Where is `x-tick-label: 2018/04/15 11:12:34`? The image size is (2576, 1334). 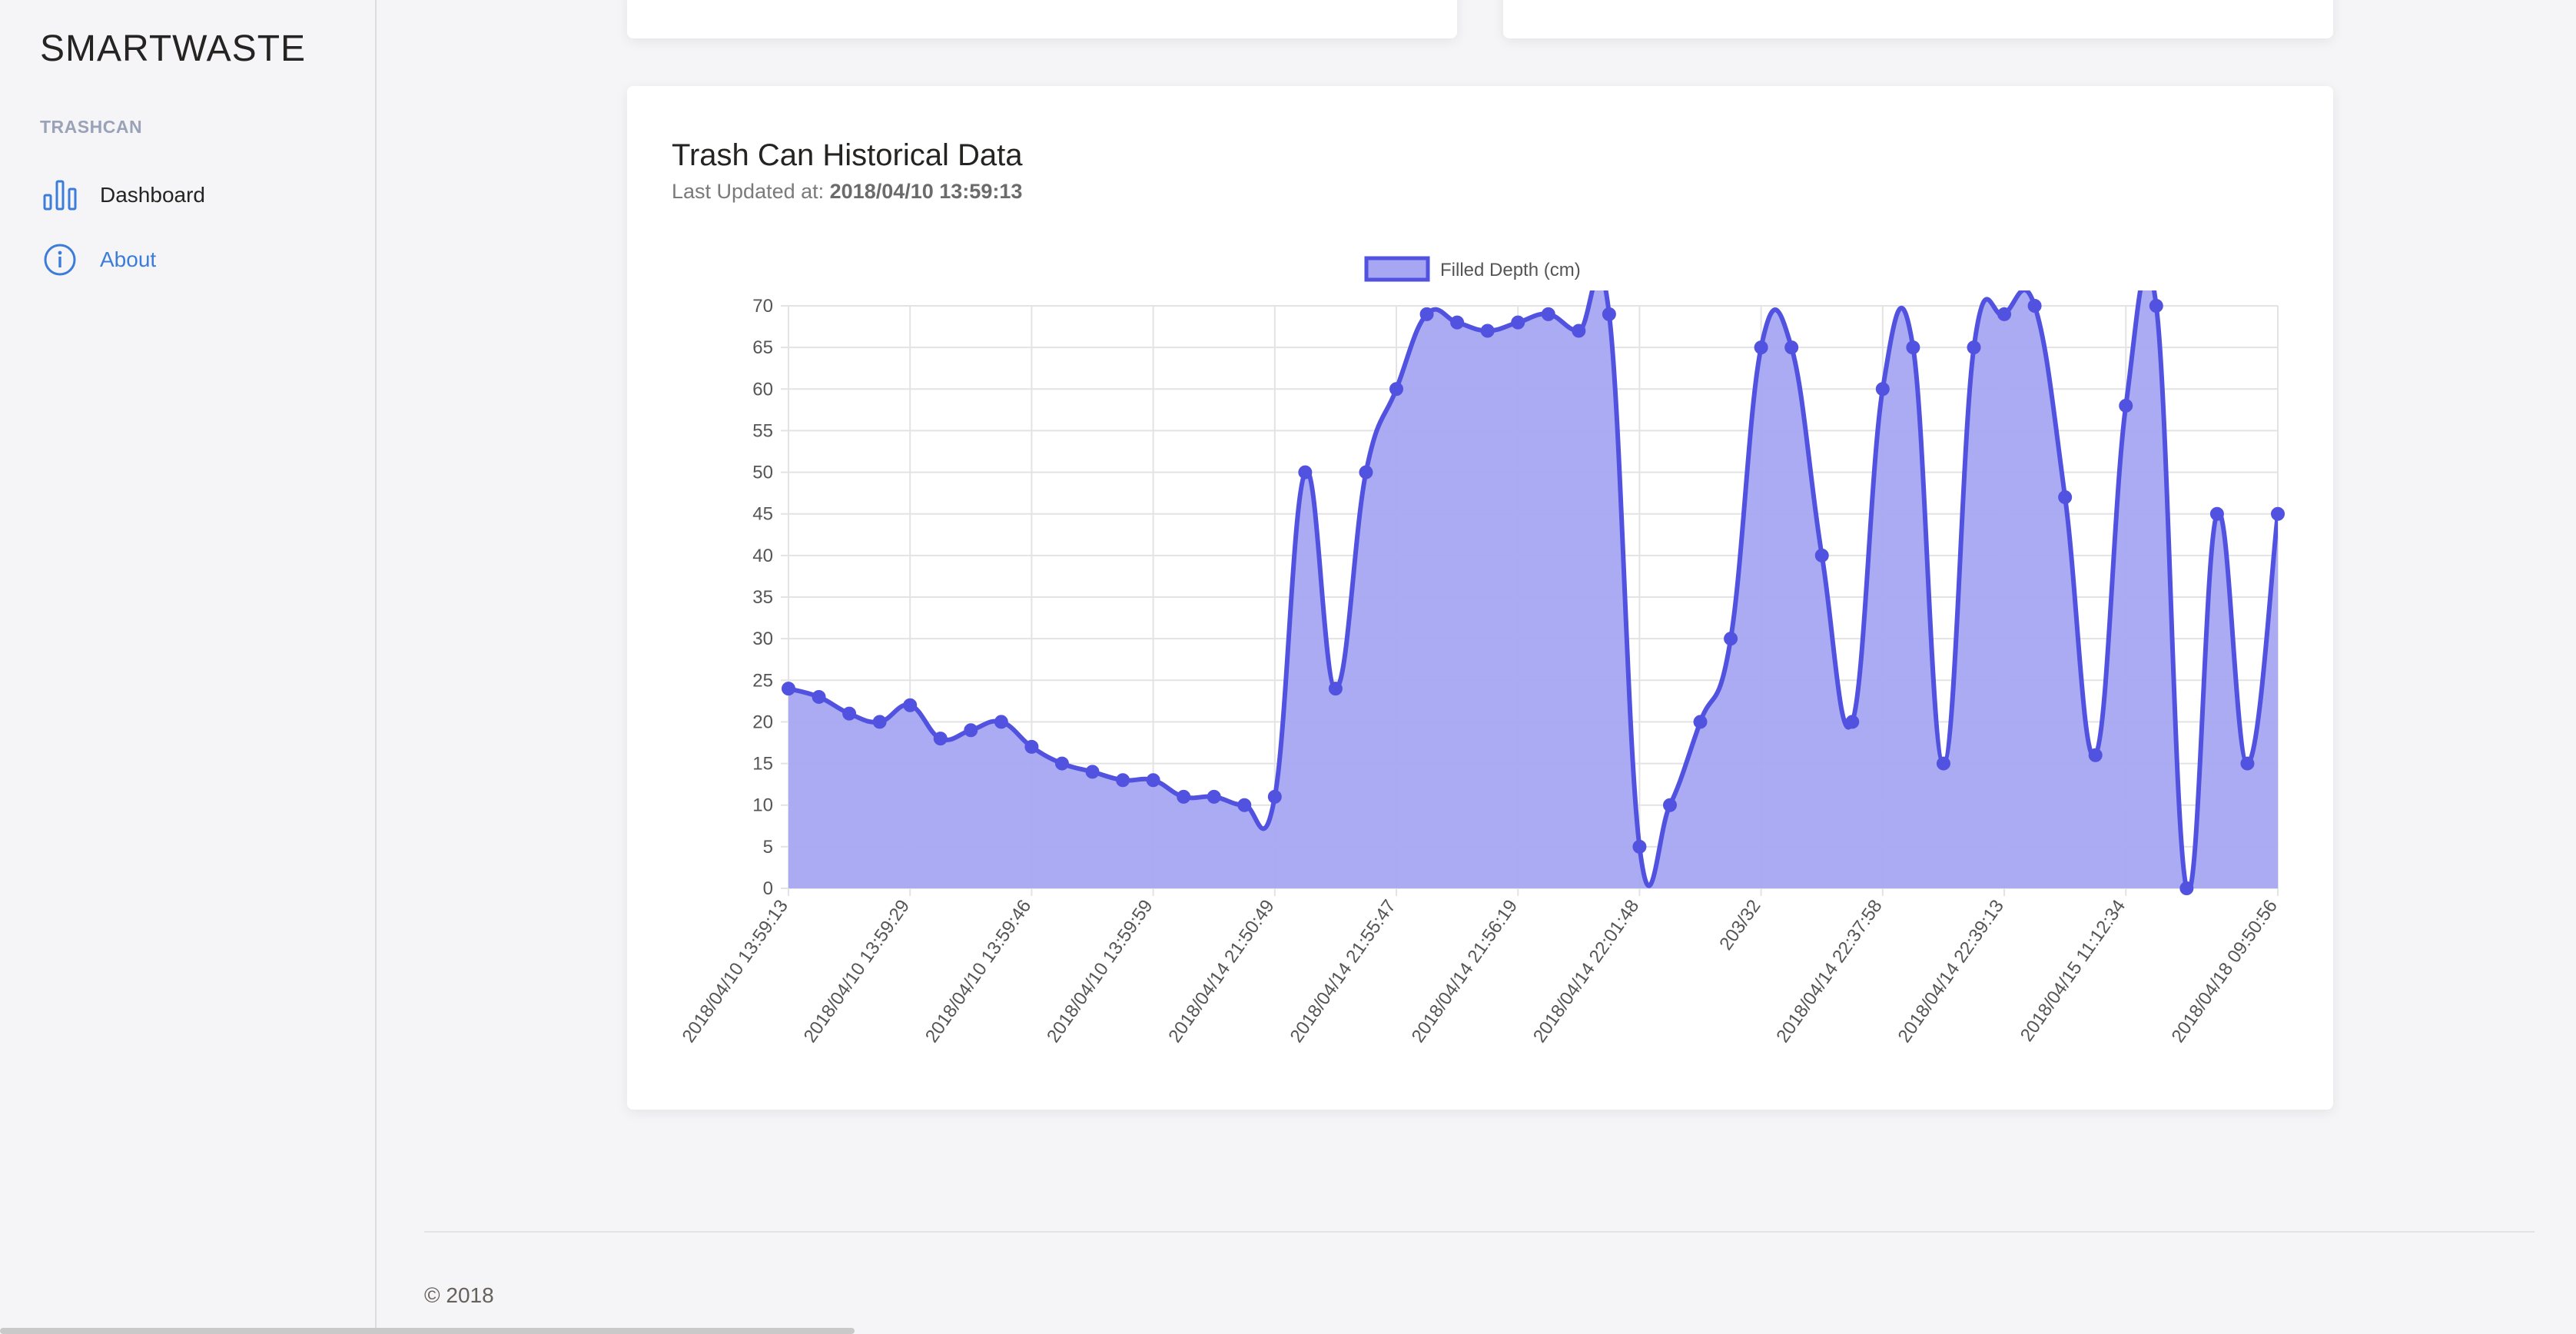 x-tick-label: 2018/04/15 11:12:34 is located at coordinates (2073, 970).